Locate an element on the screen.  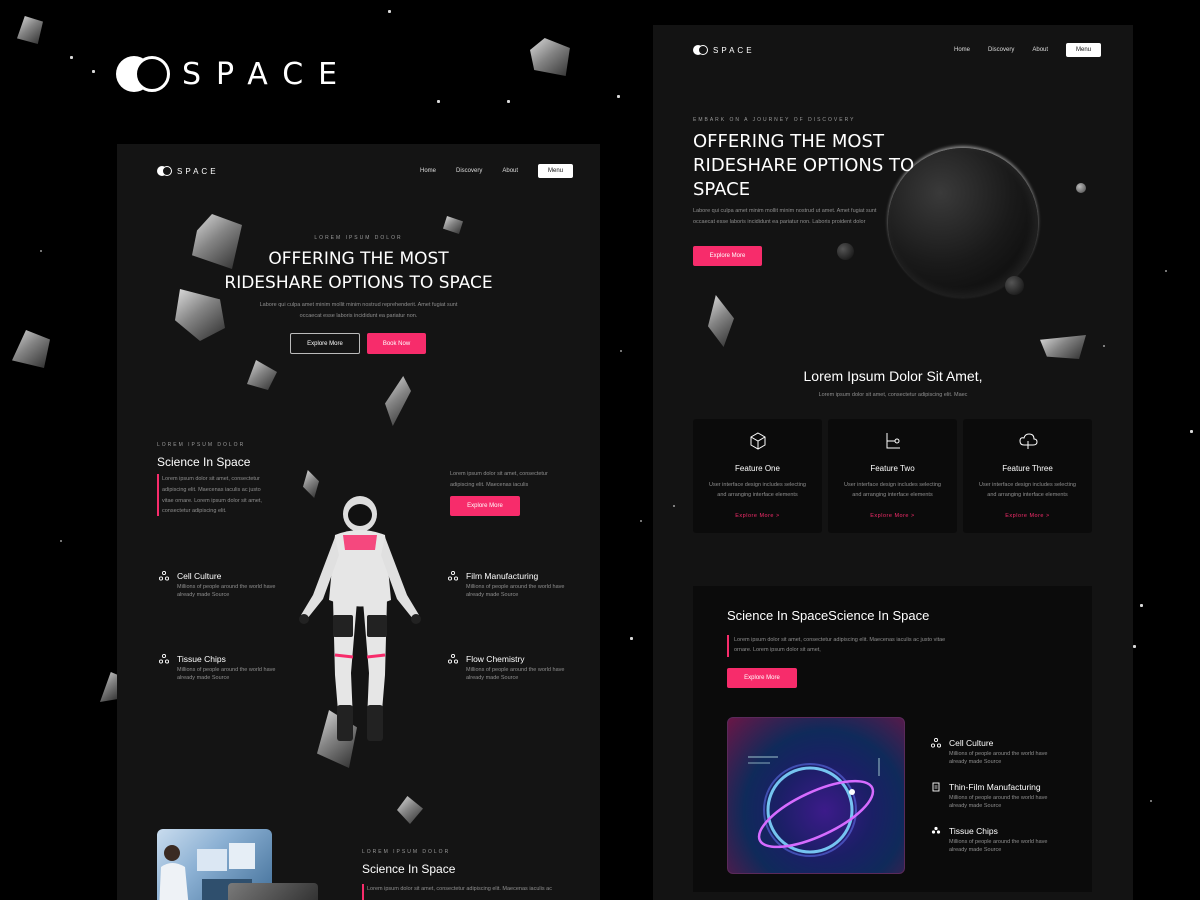
card-title: Feature Three is located at coordinates (1027, 468).